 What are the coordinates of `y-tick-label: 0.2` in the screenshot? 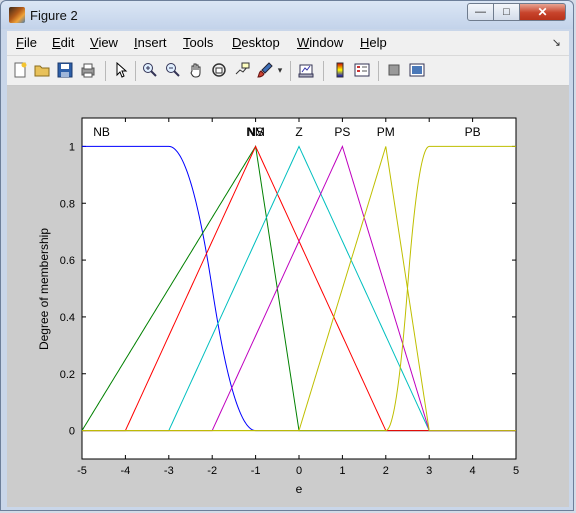 It's located at (67, 375).